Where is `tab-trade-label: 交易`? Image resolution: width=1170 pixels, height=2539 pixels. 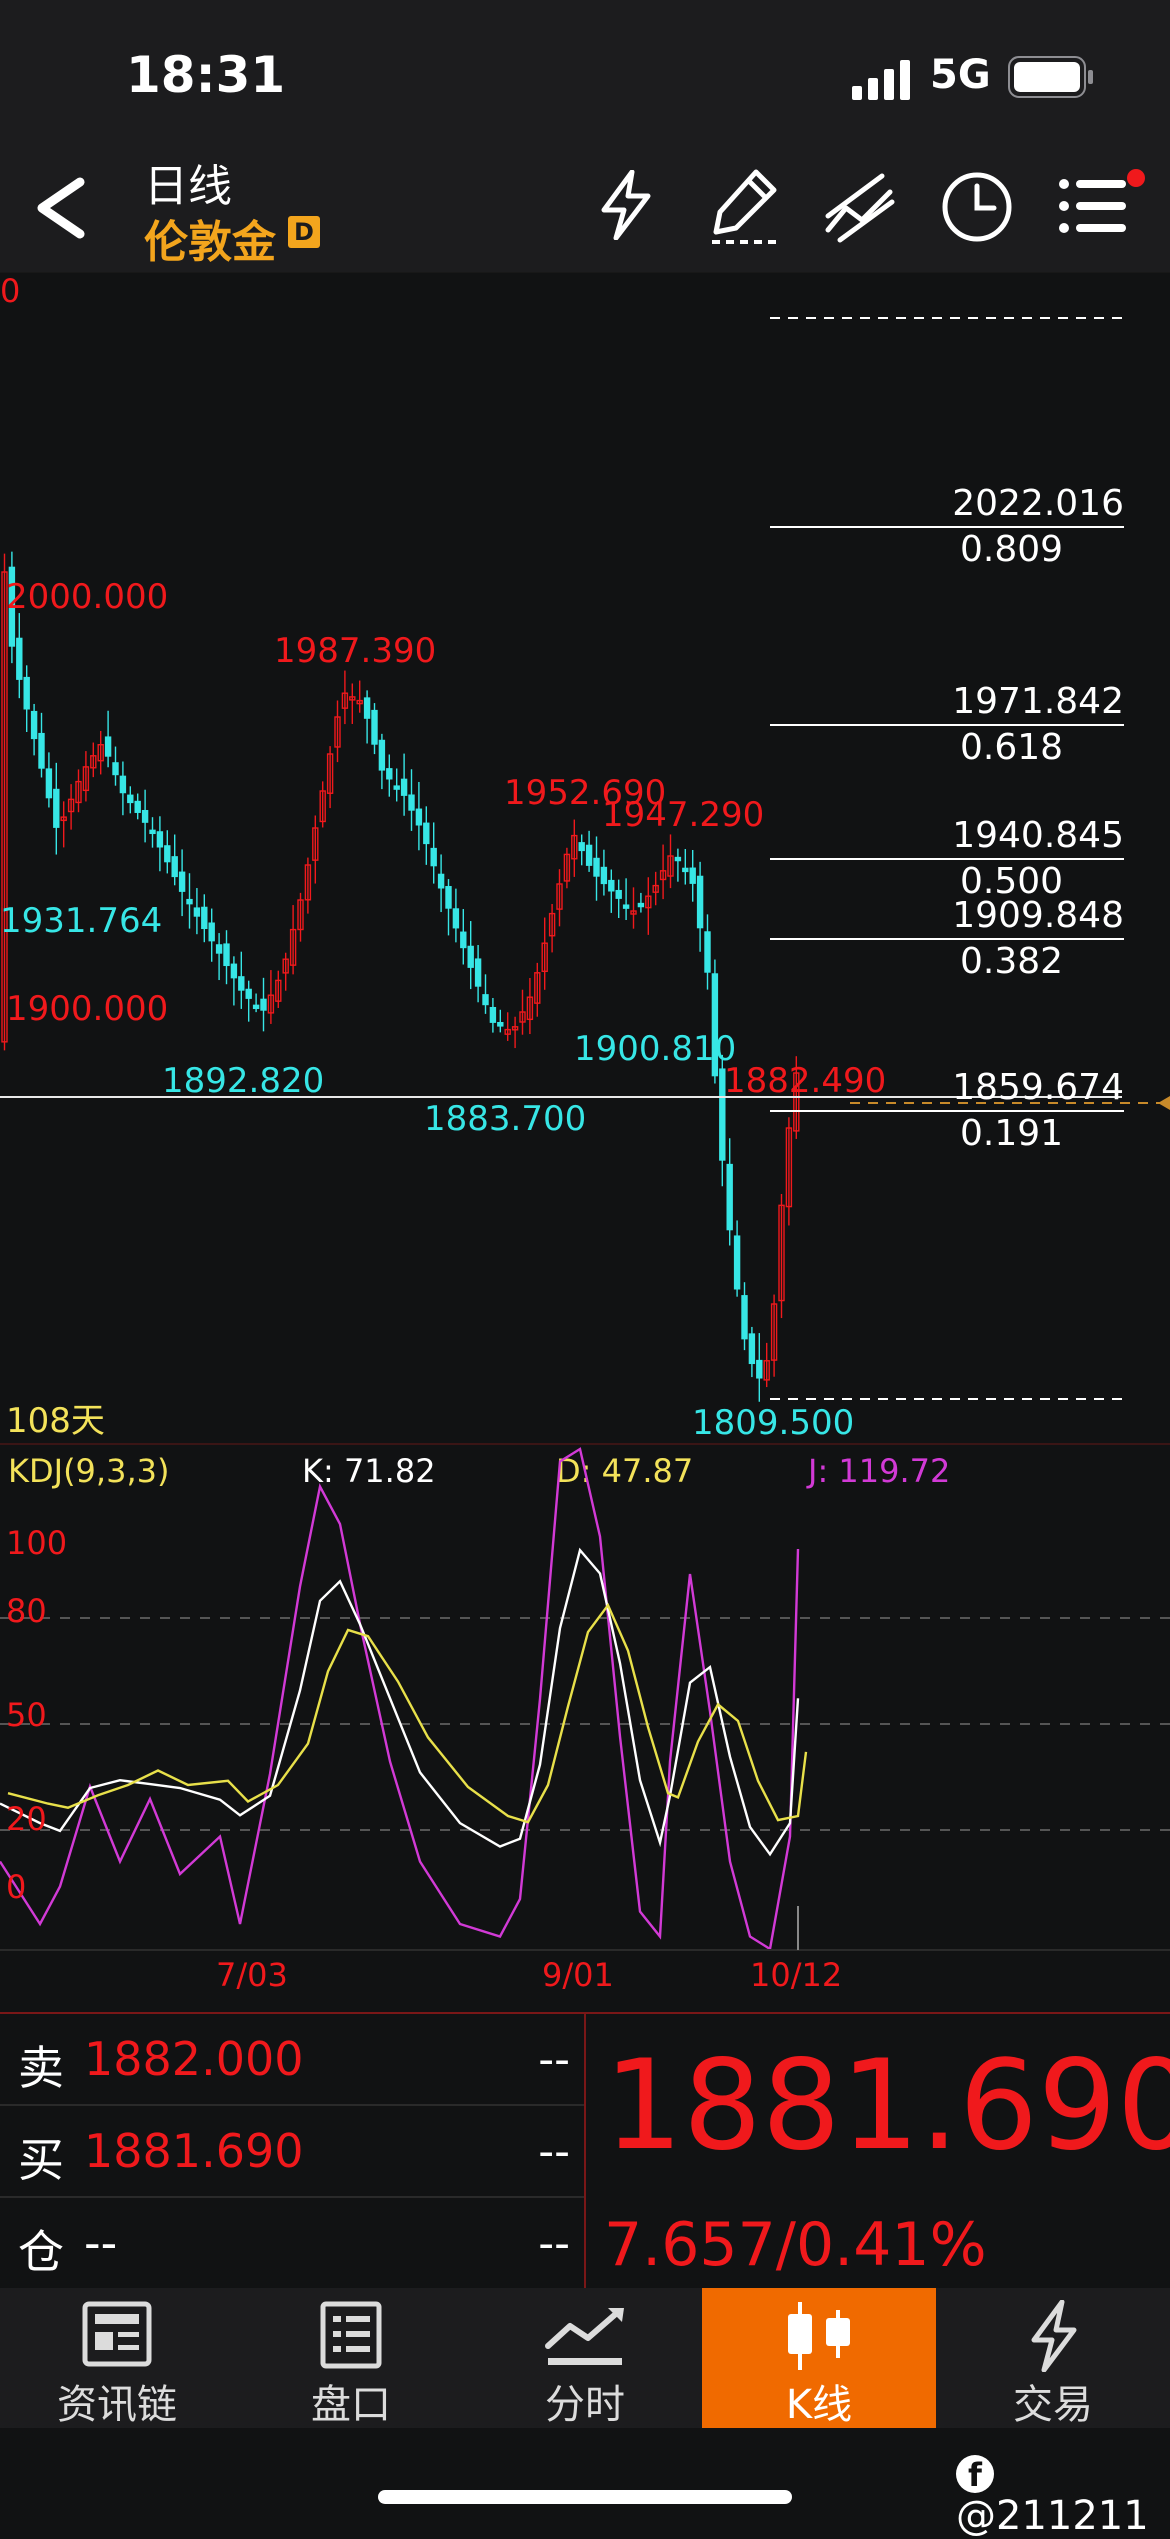
tab-trade-label: 交易 is located at coordinates (1053, 2405).